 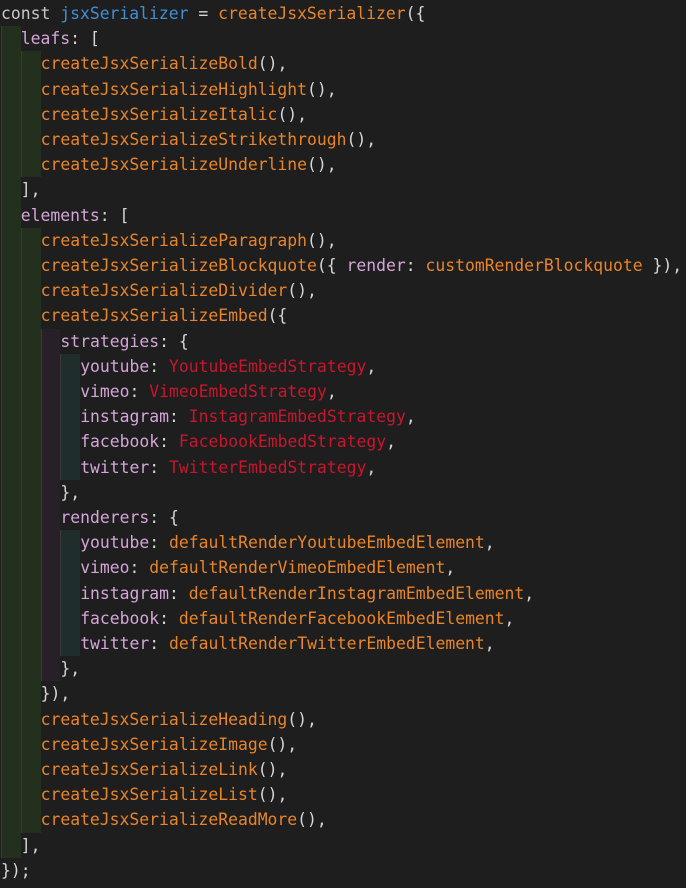 What do you see at coordinates (343, 518) in the screenshot?
I see `code-line: renderers: {` at bounding box center [343, 518].